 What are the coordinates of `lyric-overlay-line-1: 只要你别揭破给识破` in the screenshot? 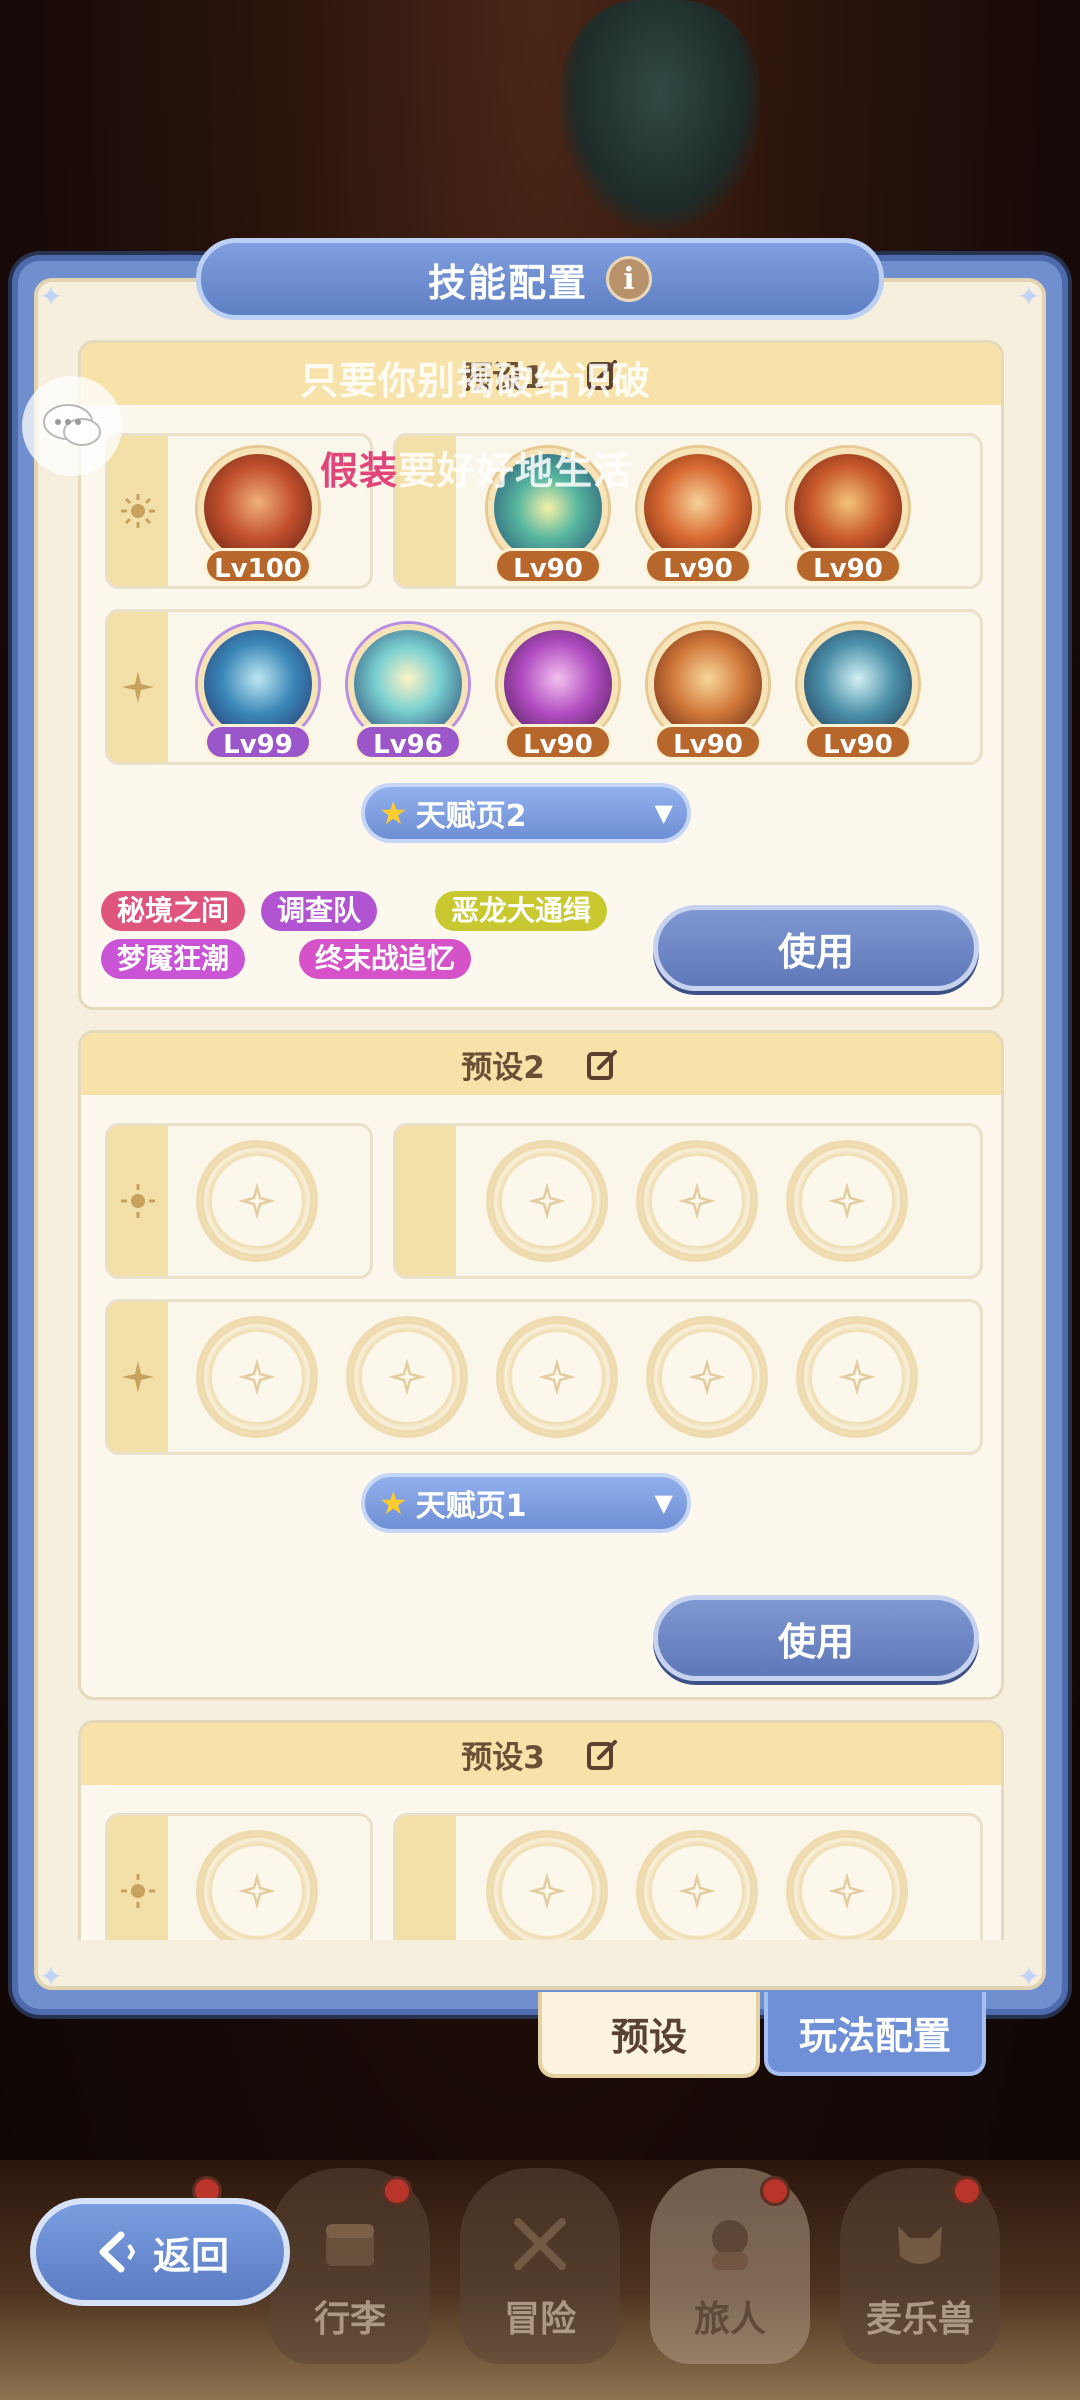 It's located at (476, 381).